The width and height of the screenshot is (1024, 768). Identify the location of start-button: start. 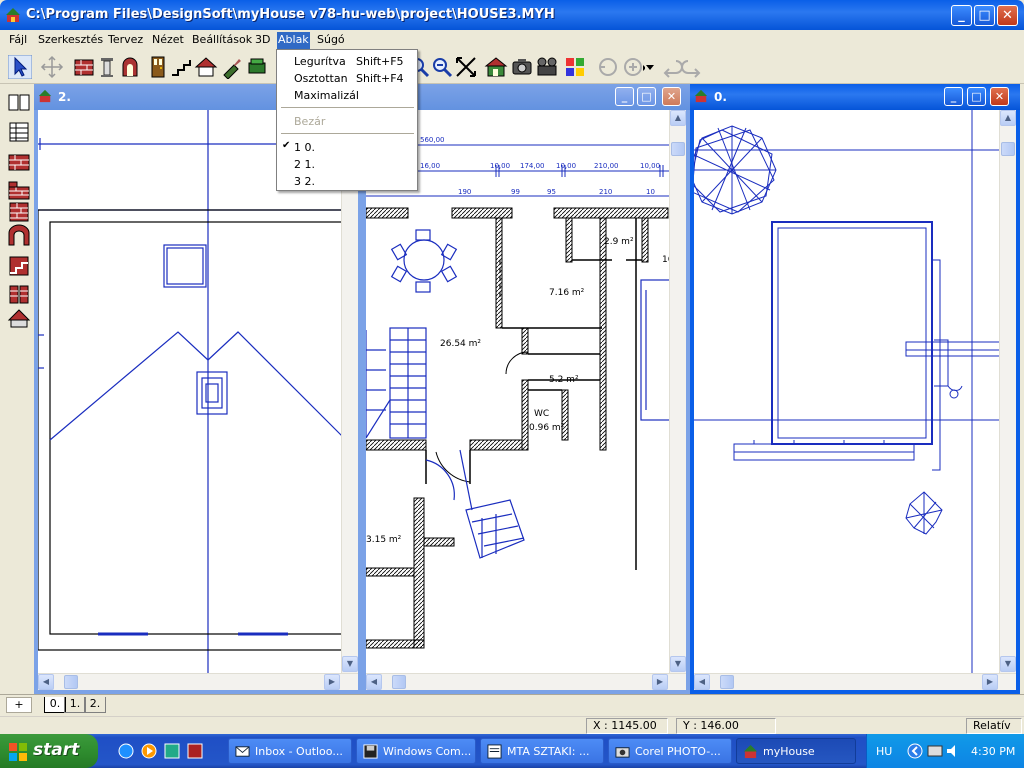
(49, 751).